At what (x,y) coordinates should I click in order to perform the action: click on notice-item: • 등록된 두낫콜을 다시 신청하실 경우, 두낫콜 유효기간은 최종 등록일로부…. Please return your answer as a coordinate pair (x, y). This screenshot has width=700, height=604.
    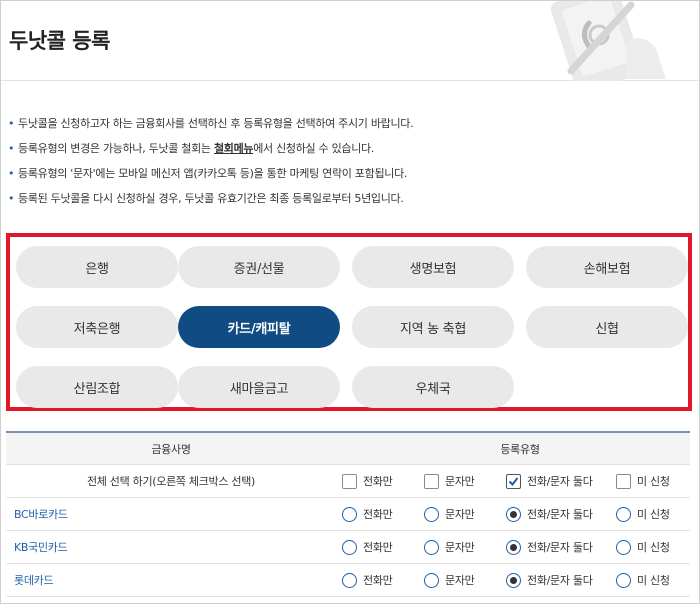
    Looking at the image, I should click on (206, 198).